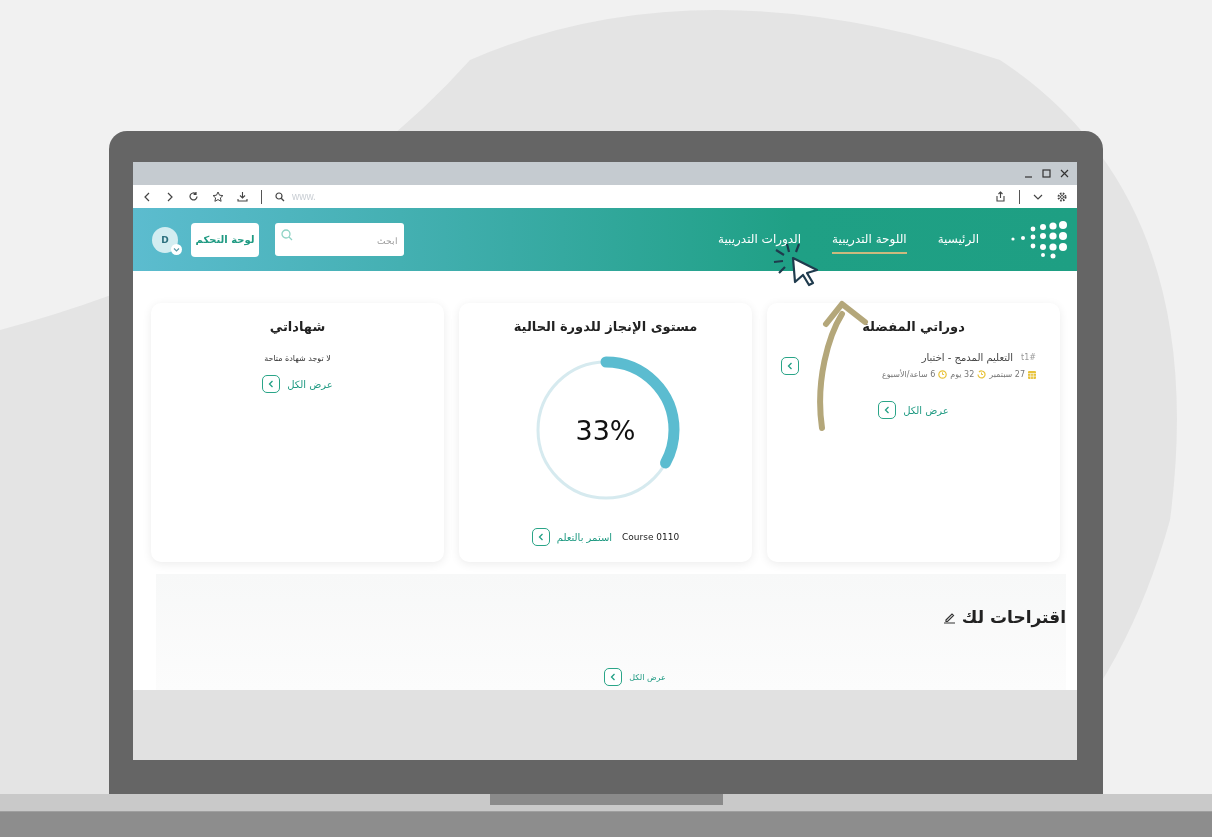  What do you see at coordinates (1013, 617) in the screenshot?
I see `section-title: اقتراحات لك` at bounding box center [1013, 617].